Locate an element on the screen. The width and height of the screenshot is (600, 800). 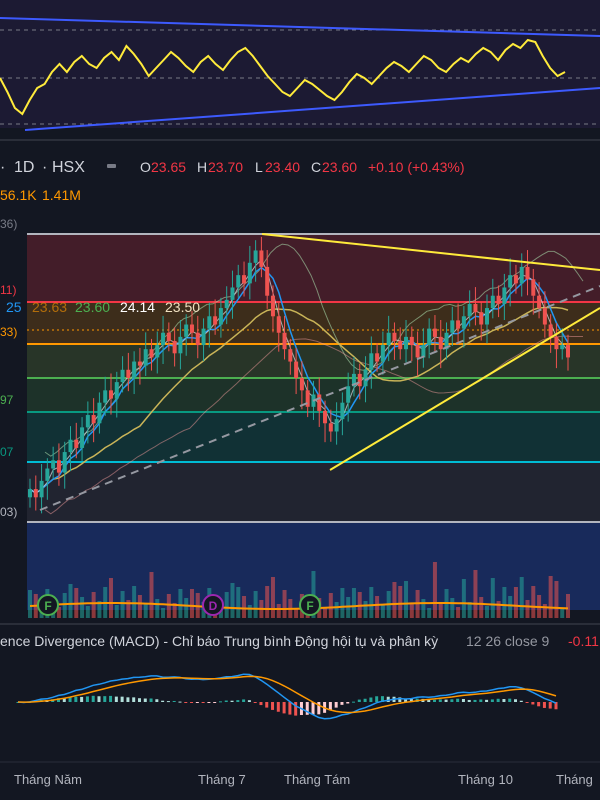
event-marker-f2: F is located at coordinates (310, 605).